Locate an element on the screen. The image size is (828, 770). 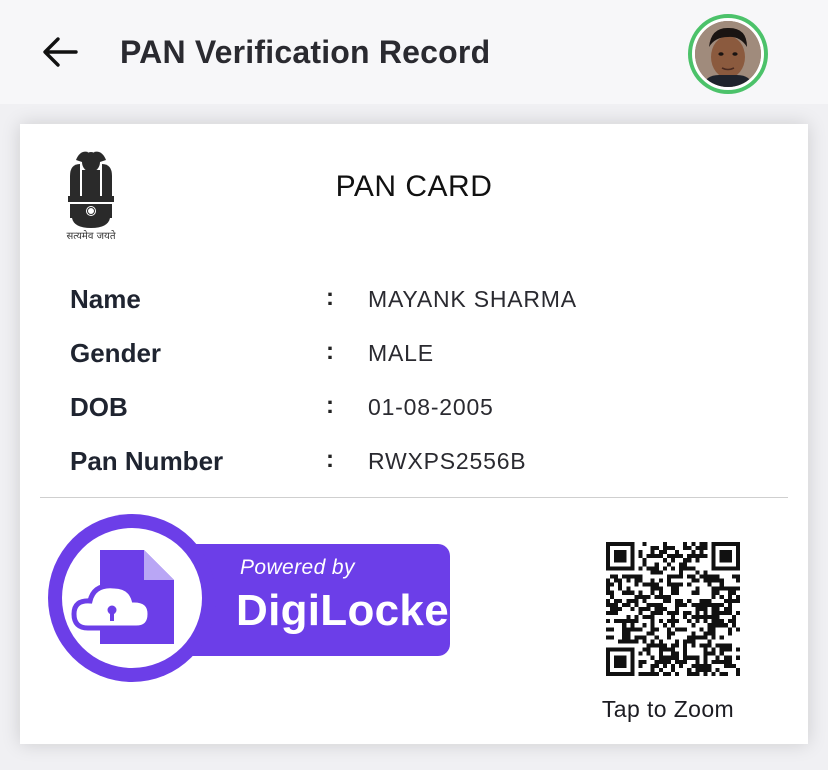
back-button is located at coordinates (60, 52).